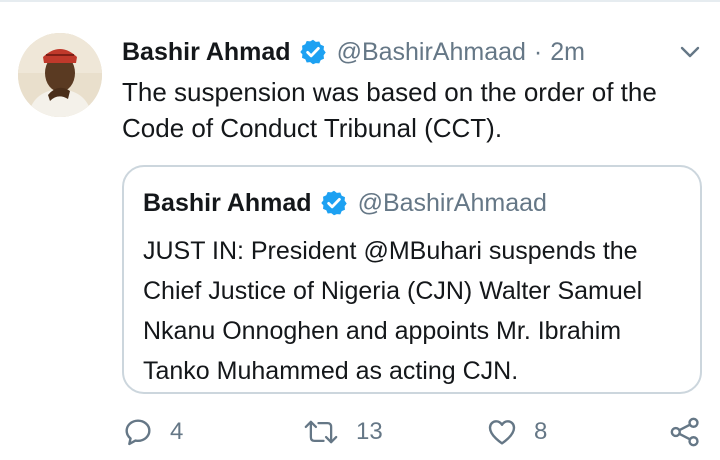 This screenshot has height=460, width=720. What do you see at coordinates (431, 52) in the screenshot?
I see `author-handle: @BashirAhmaad` at bounding box center [431, 52].